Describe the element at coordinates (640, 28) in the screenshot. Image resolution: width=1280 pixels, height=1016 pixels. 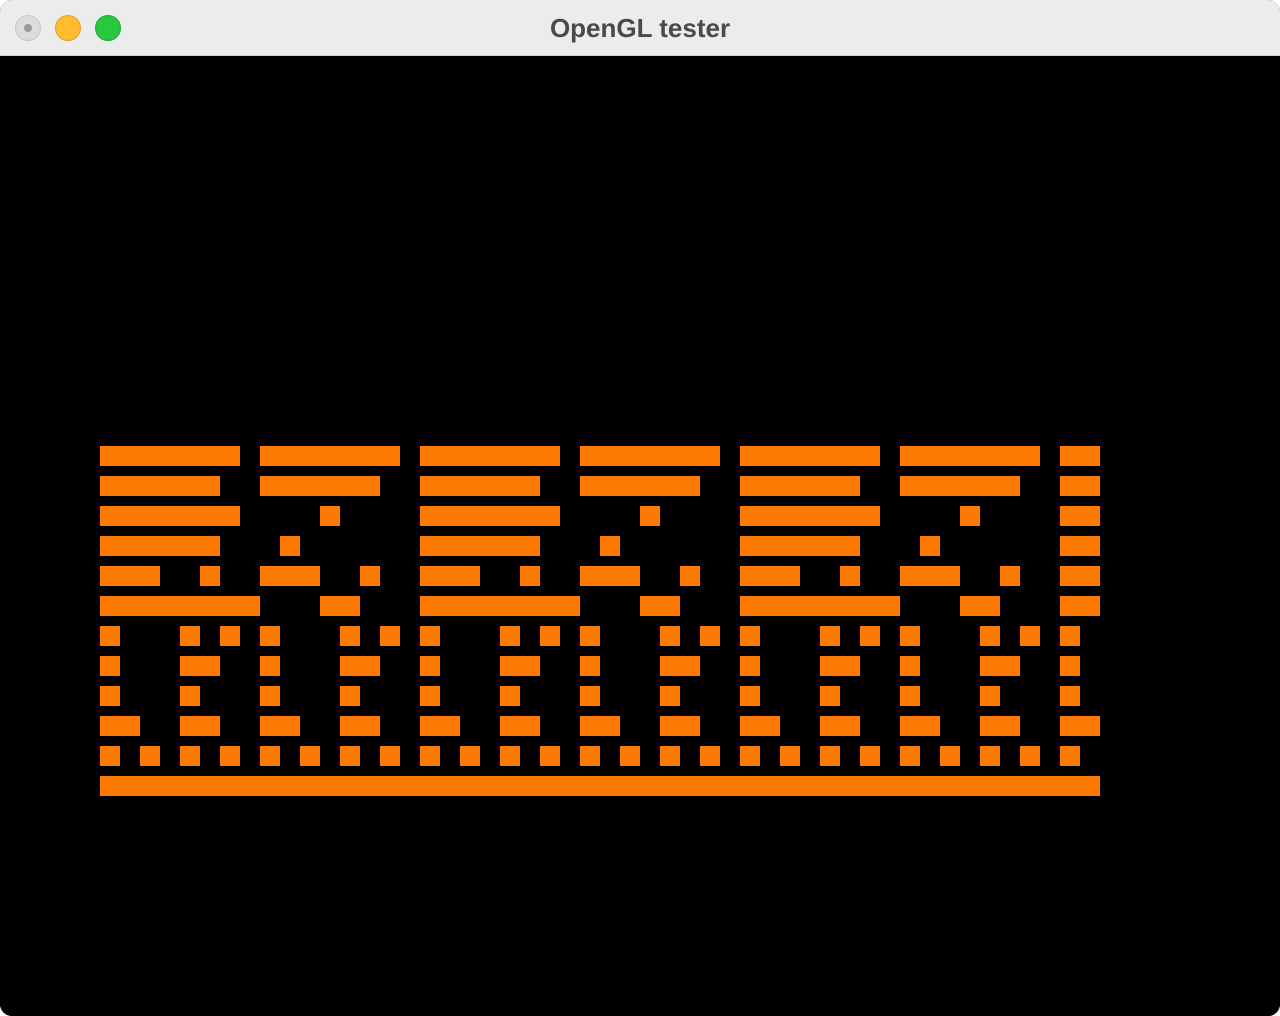
I see `title-bar: OpenGL tester` at that location.